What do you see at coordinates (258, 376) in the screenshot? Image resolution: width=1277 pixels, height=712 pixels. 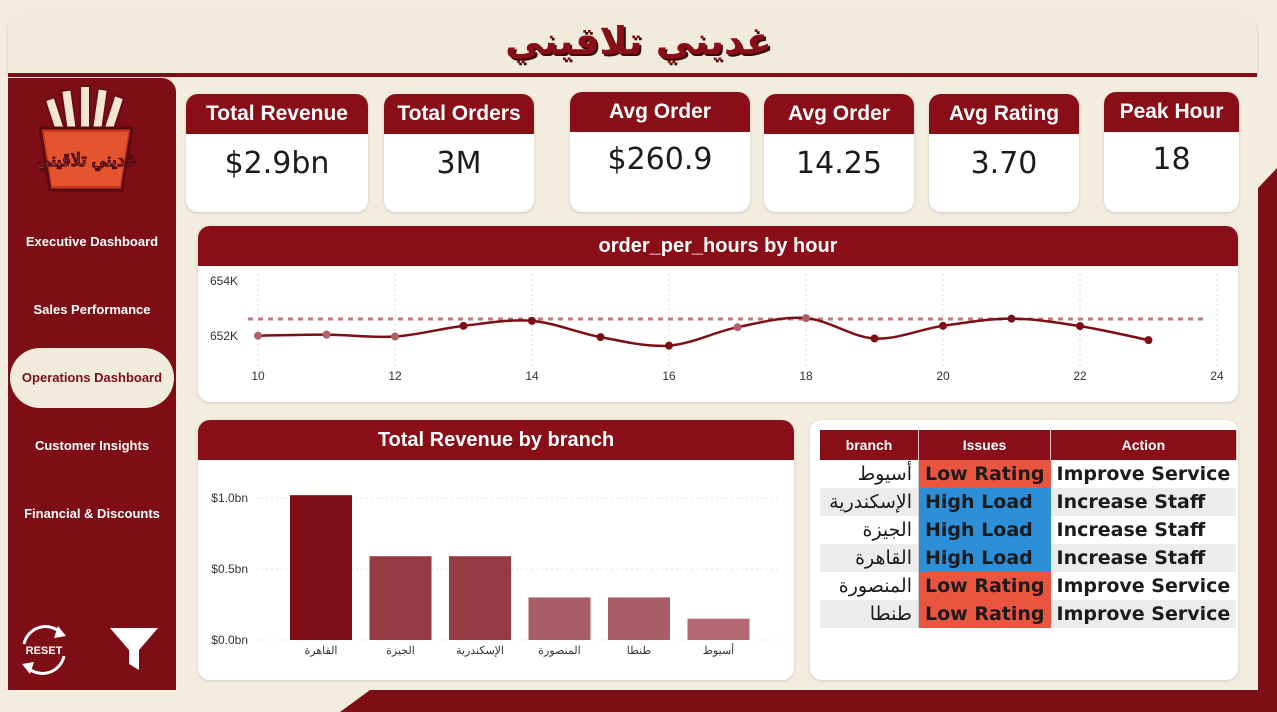 I see `x-tick-label: 10` at bounding box center [258, 376].